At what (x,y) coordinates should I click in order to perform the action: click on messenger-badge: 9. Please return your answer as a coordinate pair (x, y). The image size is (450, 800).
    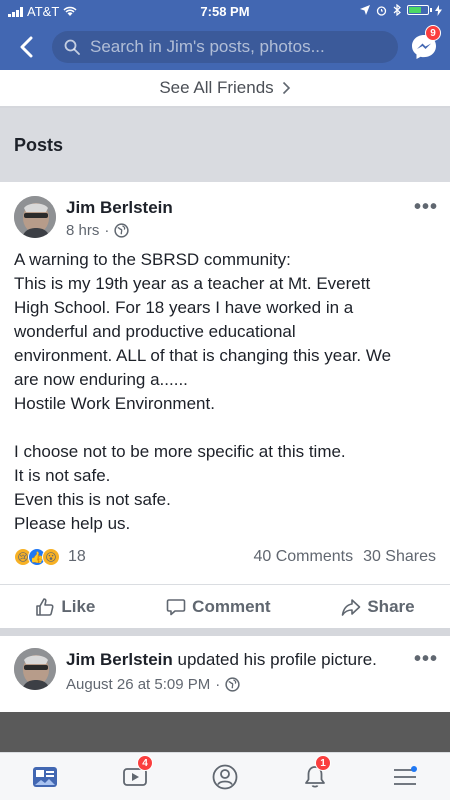
    Looking at the image, I should click on (433, 33).